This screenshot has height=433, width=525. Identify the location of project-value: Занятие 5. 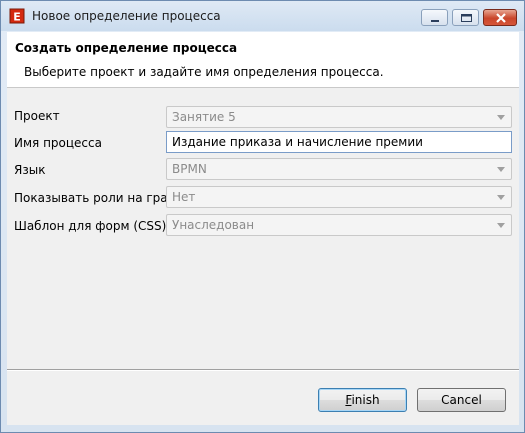
(204, 117).